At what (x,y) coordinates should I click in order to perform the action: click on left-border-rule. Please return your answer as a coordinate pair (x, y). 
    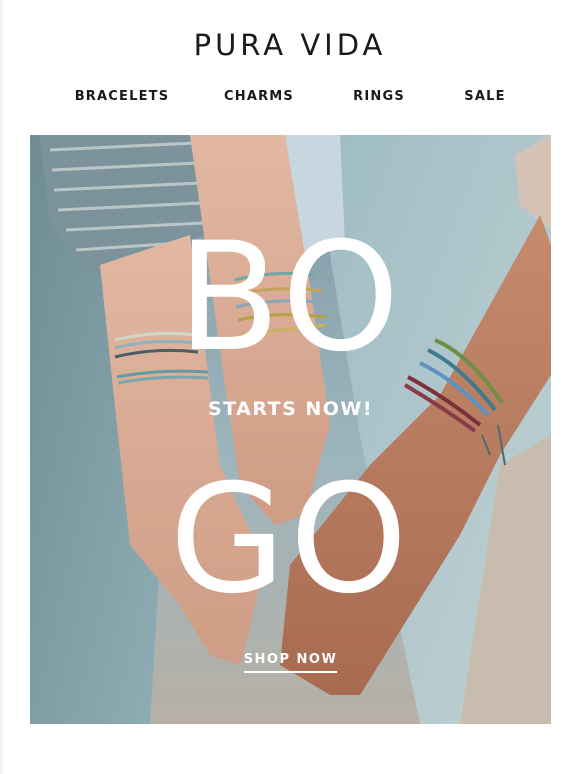
    Looking at the image, I should click on (1, 387).